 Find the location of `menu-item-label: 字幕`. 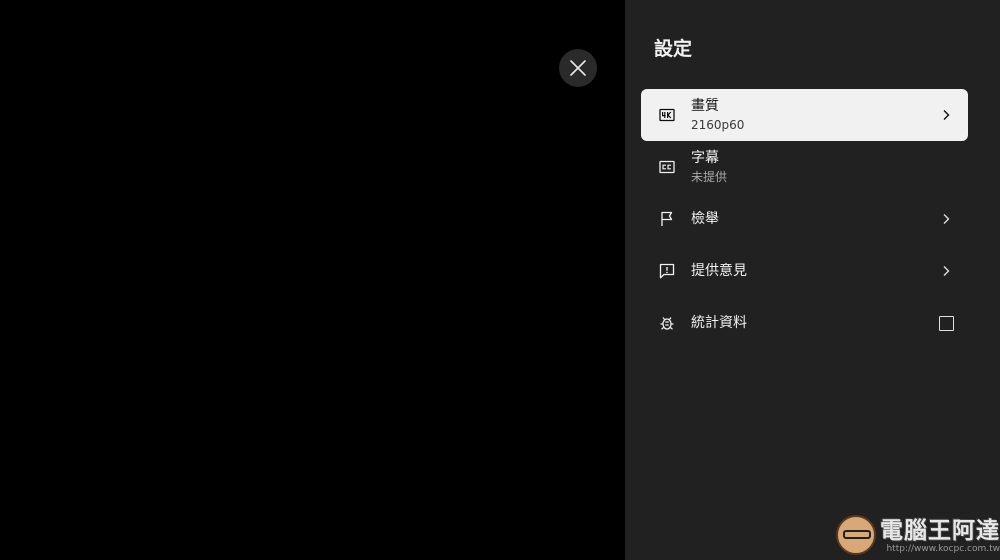

menu-item-label: 字幕 is located at coordinates (705, 157).